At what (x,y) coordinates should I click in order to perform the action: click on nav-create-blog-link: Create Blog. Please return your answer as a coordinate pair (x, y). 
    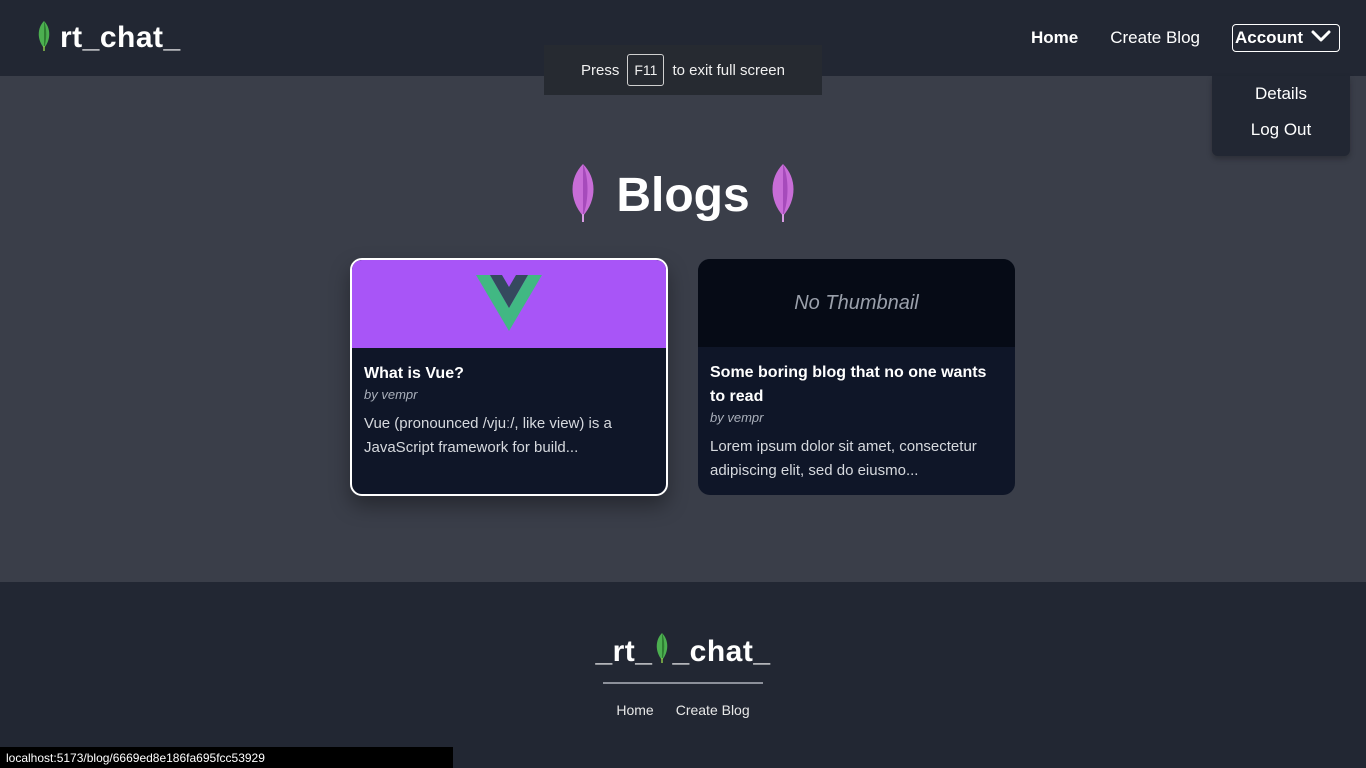
    Looking at the image, I should click on (1155, 38).